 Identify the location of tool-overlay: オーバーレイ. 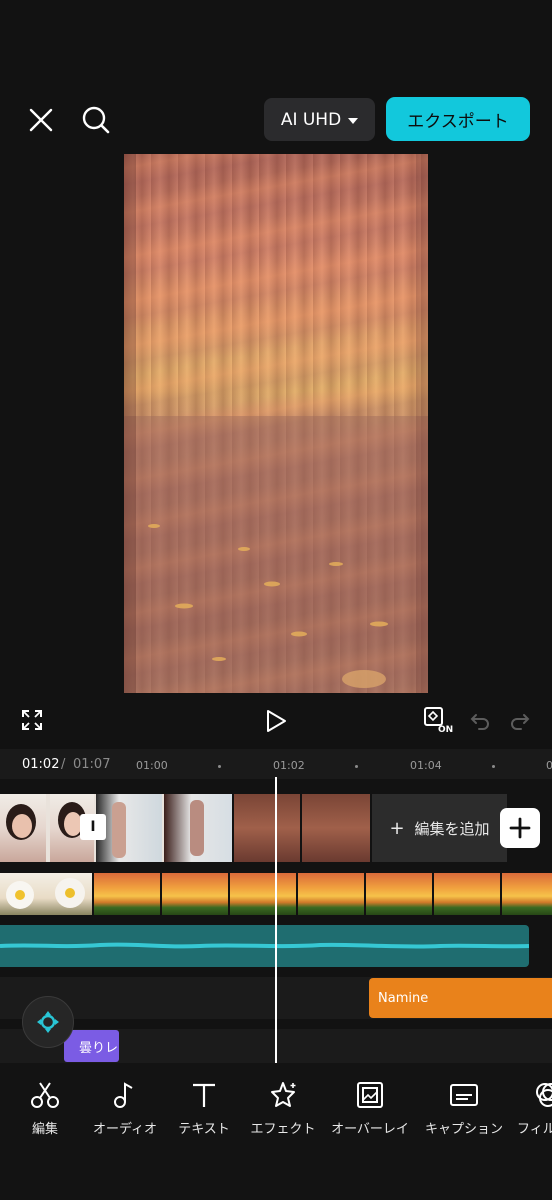
(370, 1108).